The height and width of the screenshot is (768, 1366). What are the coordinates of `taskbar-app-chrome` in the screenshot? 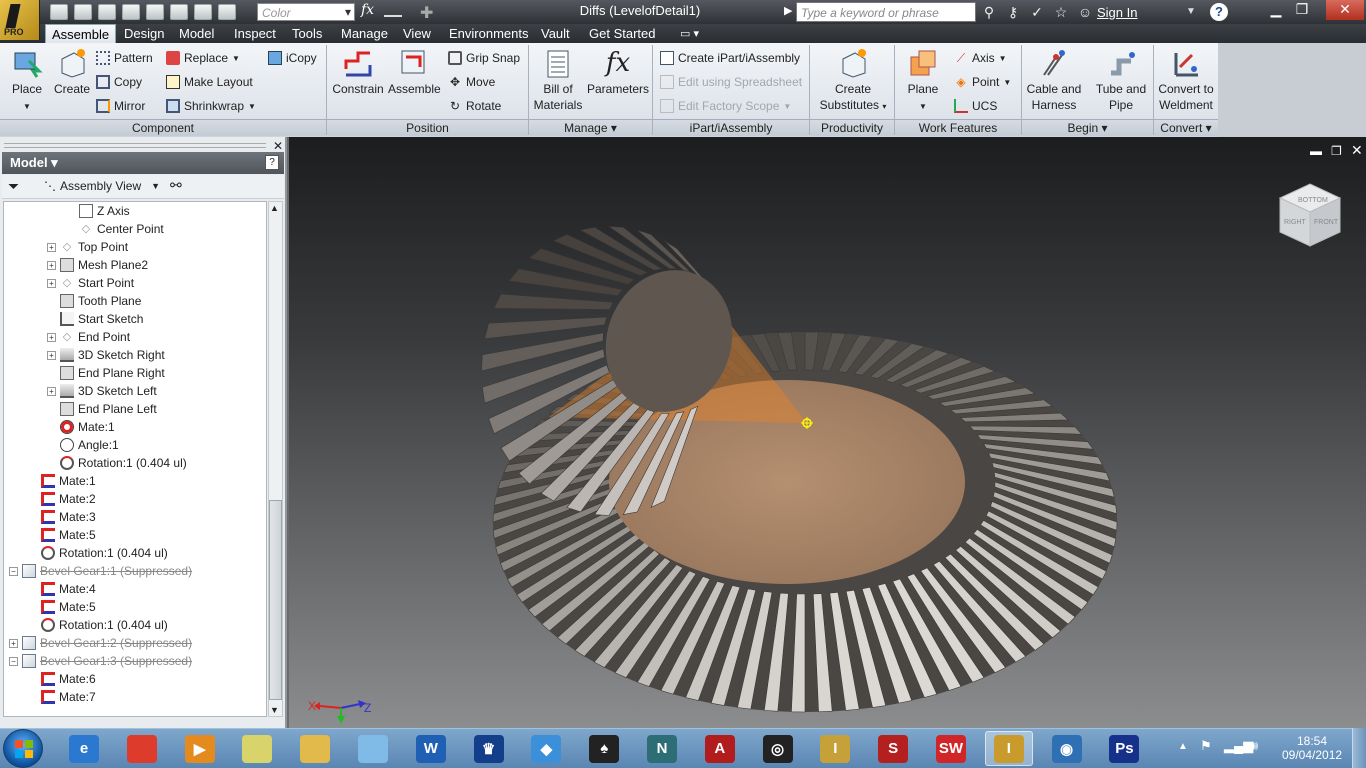 It's located at (142, 748).